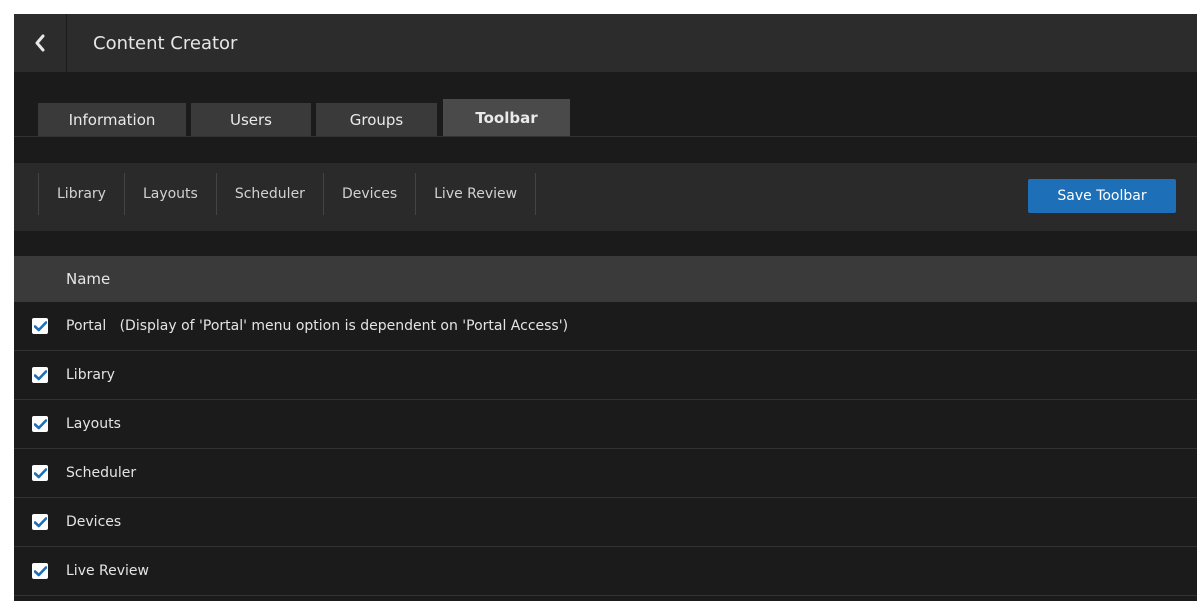 The width and height of the screenshot is (1199, 601). Describe the element at coordinates (269, 194) in the screenshot. I see `toolbar-item-scheduler: Scheduler` at that location.